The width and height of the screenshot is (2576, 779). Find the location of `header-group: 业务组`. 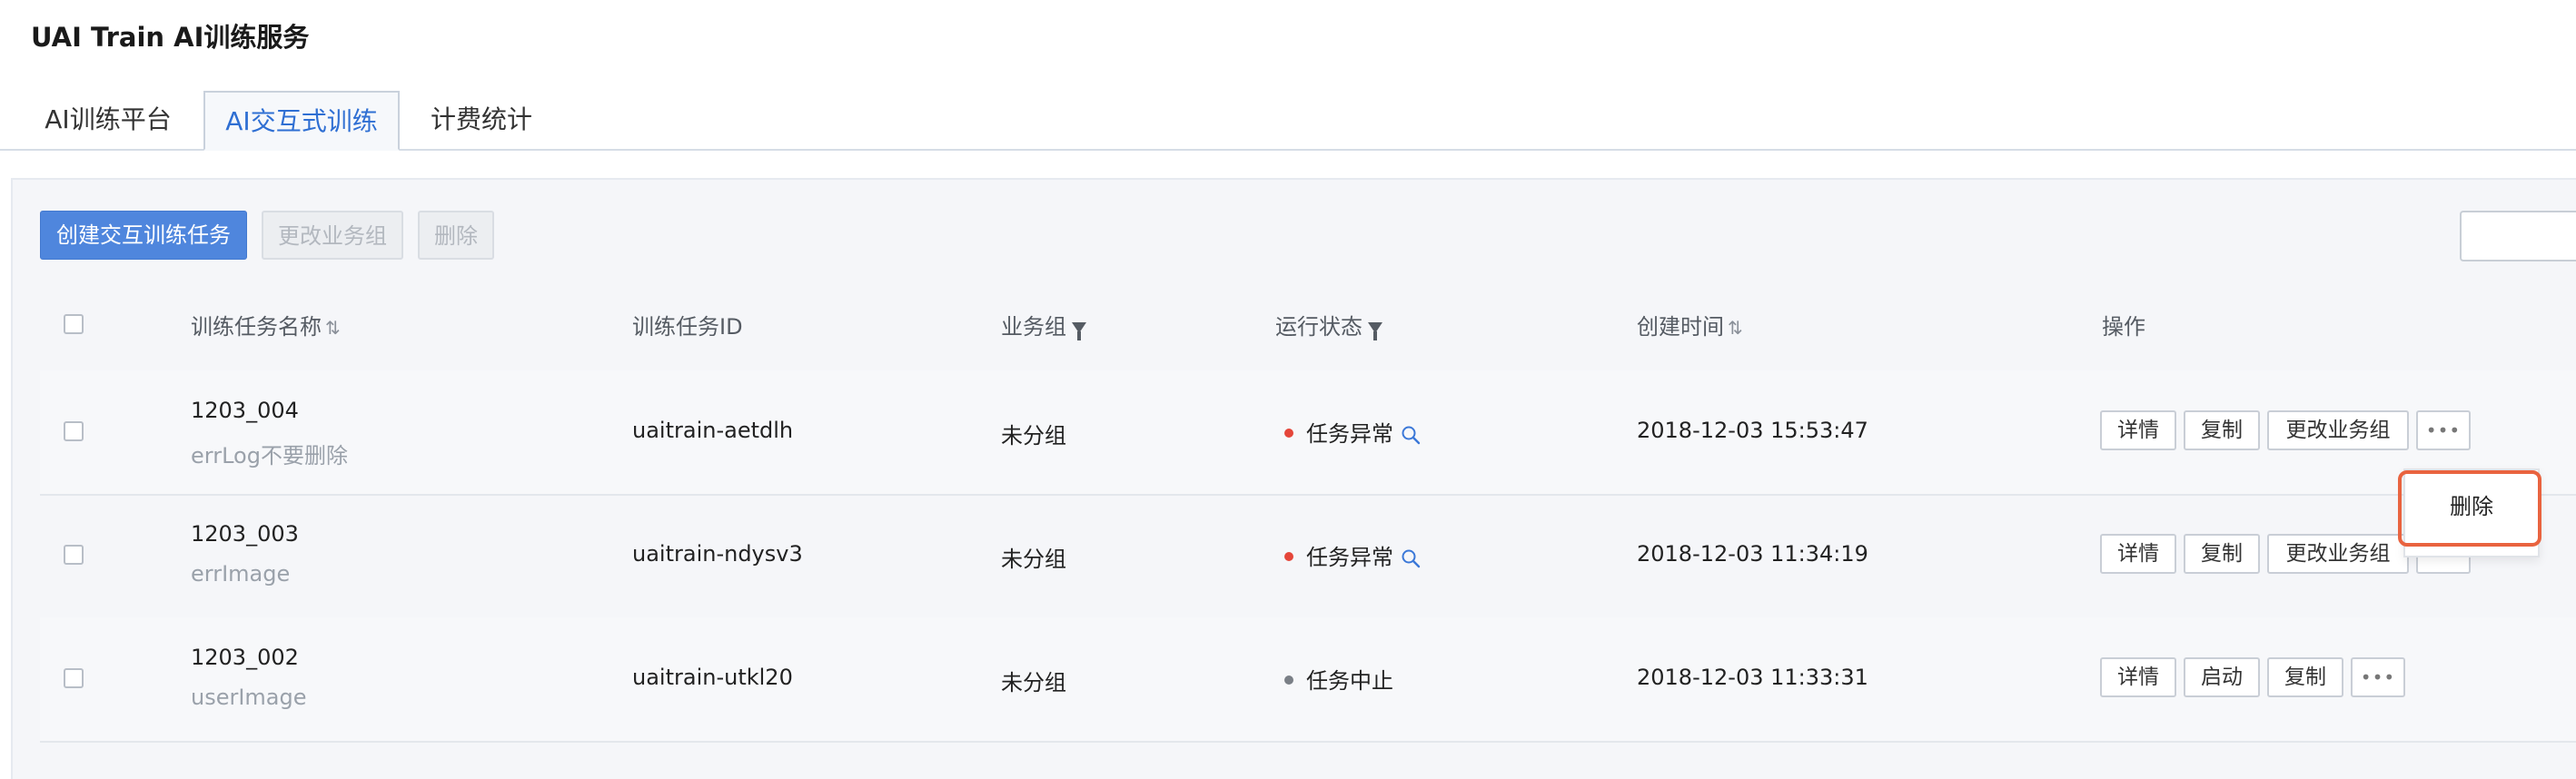

header-group: 业务组 is located at coordinates (1043, 324).